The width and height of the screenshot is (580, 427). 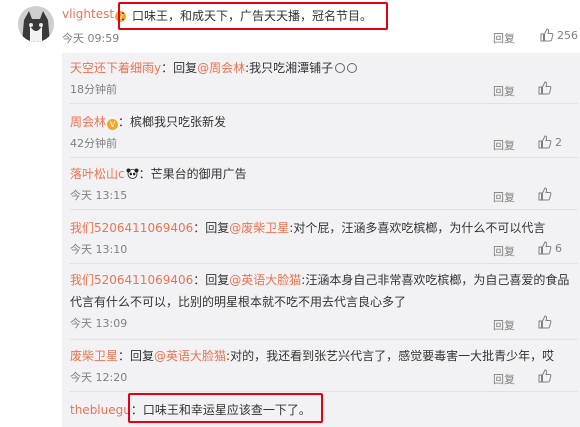 I want to click on reply-username: 天空还下着细雨y, so click(x=115, y=68).